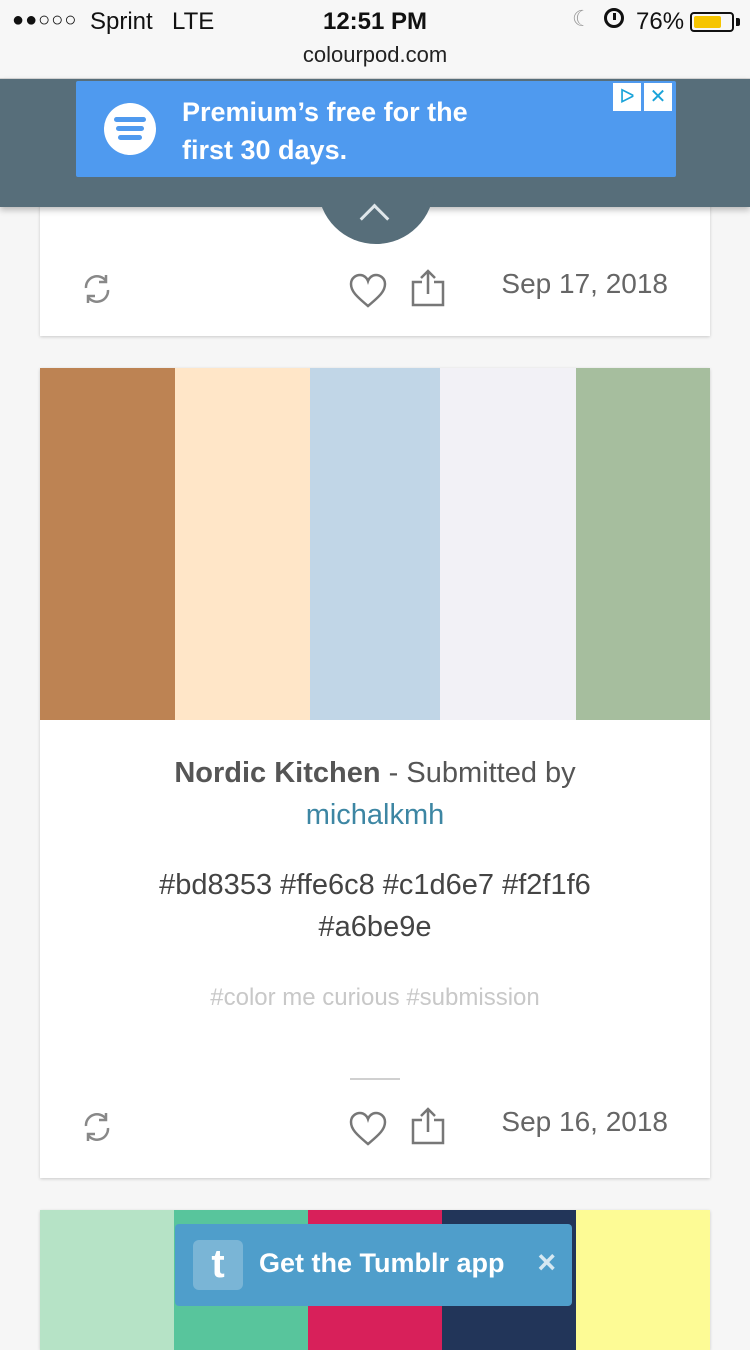 This screenshot has height=1350, width=750. I want to click on hex-codes-line: #a6be9e, so click(375, 927).